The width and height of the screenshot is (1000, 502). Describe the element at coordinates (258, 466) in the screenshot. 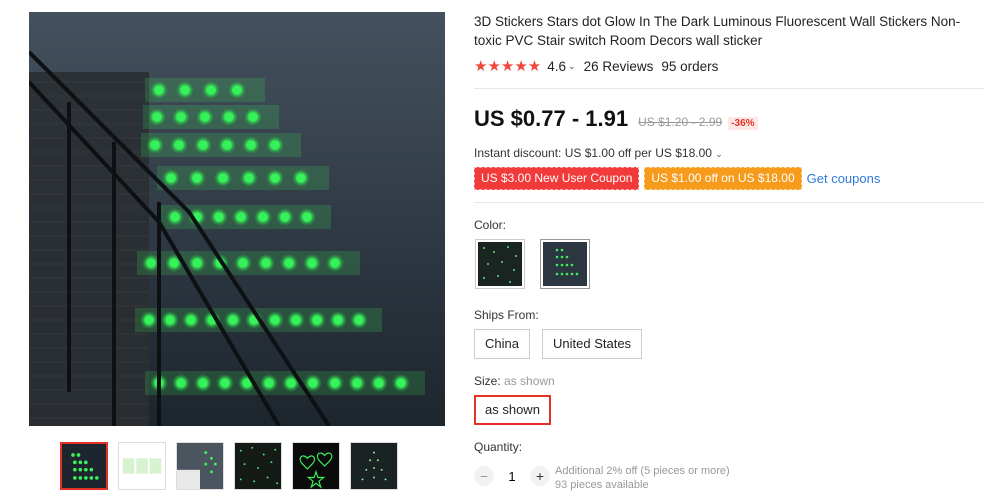

I see `thumbnail-dots-wall` at that location.